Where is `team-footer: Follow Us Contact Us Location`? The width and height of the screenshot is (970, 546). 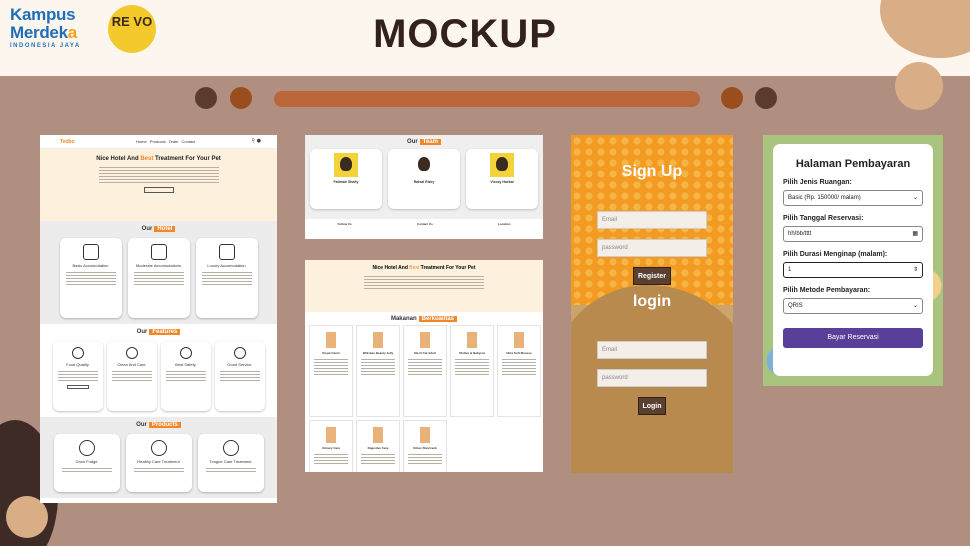
team-footer: Follow Us Contact Us Location is located at coordinates (424, 229).